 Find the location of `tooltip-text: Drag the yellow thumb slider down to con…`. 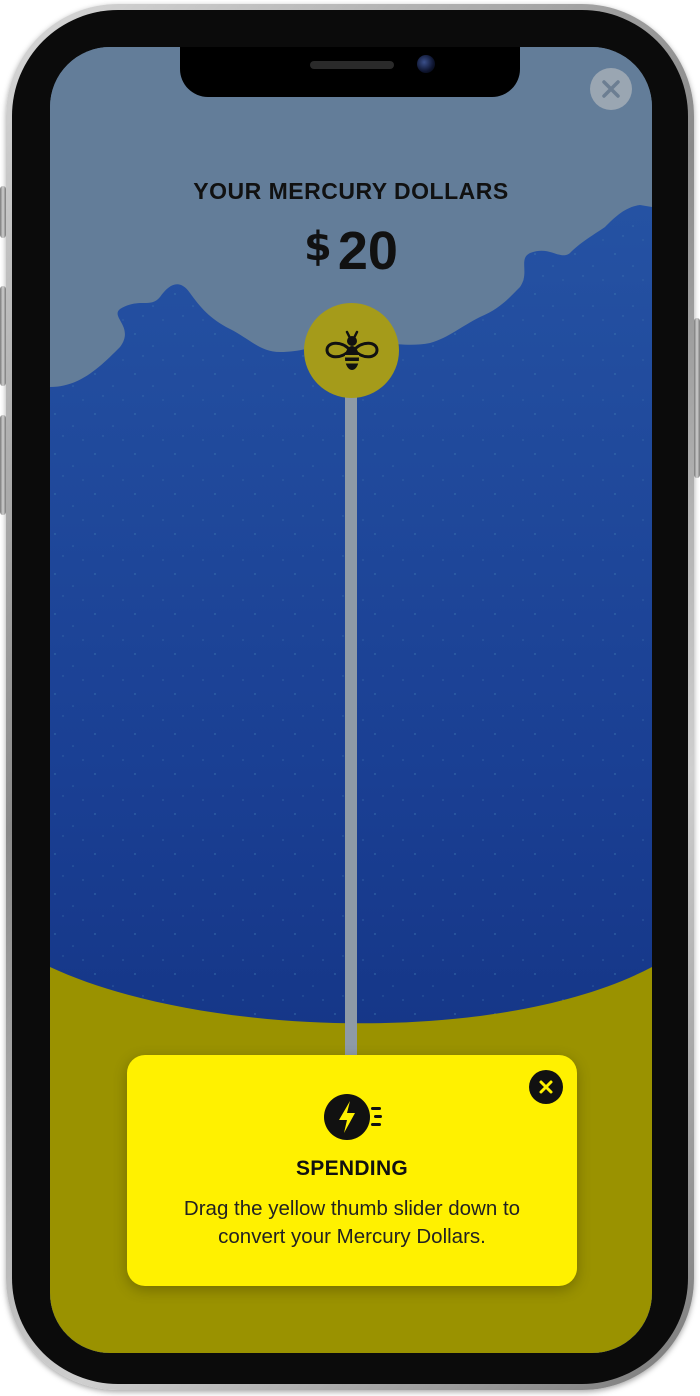

tooltip-text: Drag the yellow thumb slider down to con… is located at coordinates (352, 1223).